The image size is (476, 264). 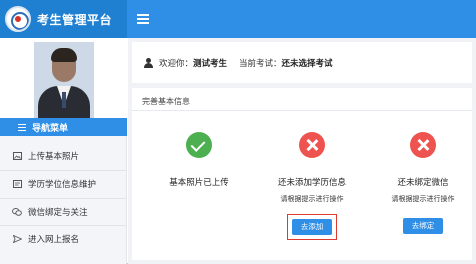 I want to click on avatar, so click(x=64, y=80).